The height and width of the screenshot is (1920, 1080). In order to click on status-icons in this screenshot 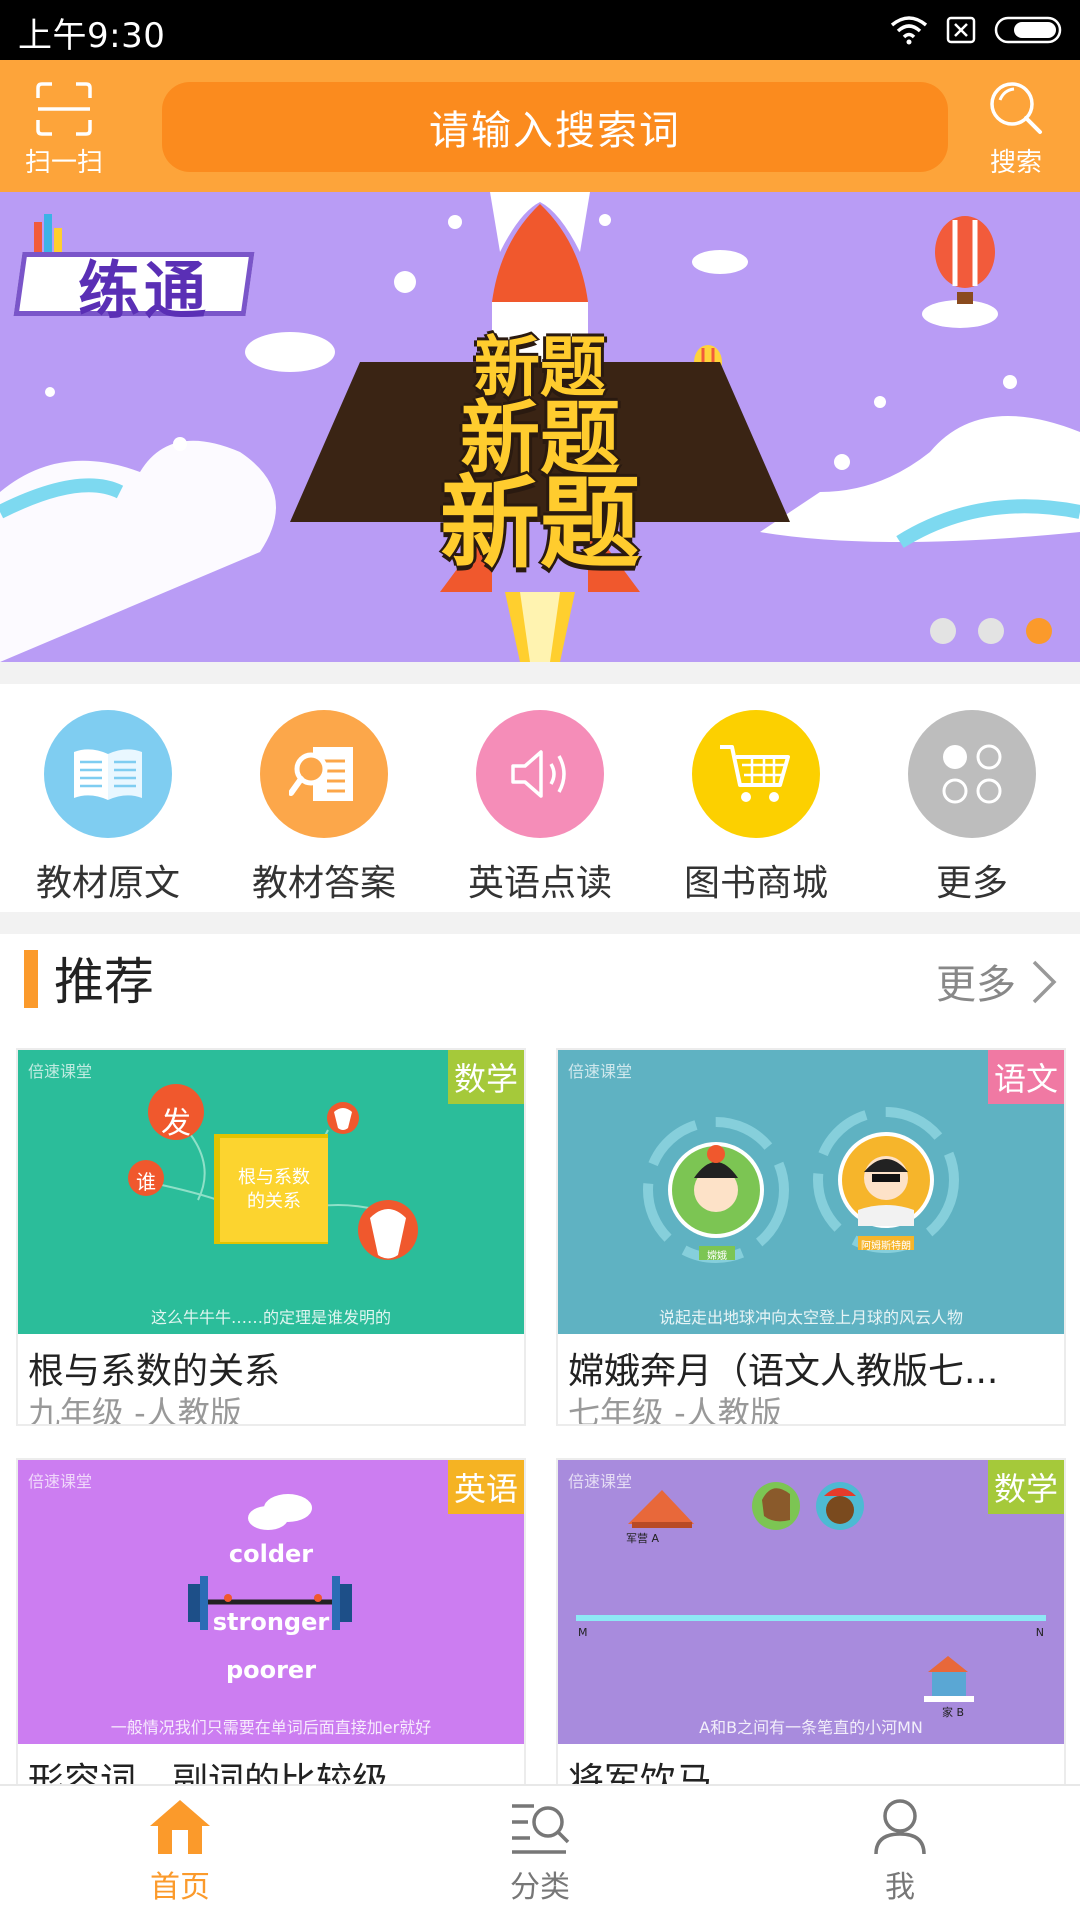, I will do `click(978, 30)`.